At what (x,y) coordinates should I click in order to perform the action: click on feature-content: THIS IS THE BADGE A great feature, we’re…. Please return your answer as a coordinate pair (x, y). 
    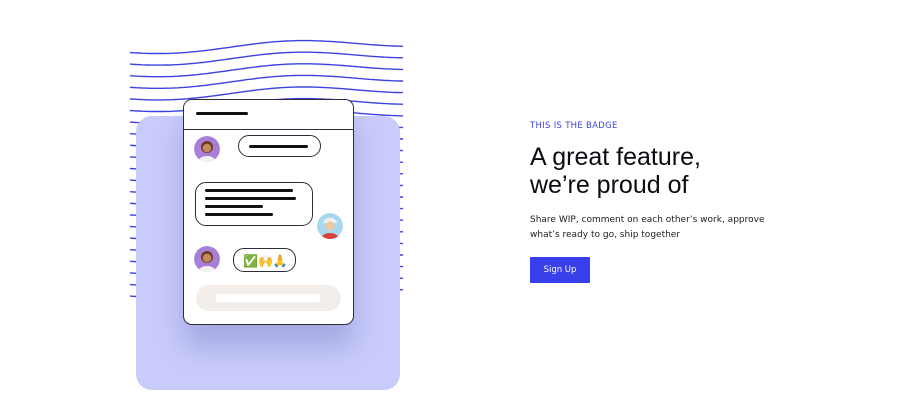
    Looking at the image, I should click on (695, 201).